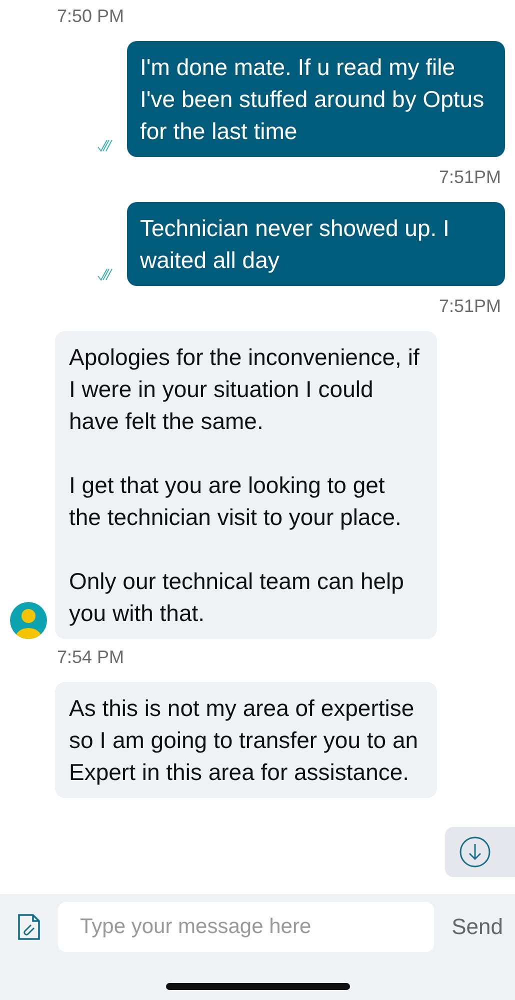  Describe the element at coordinates (246, 927) in the screenshot. I see `message-input: Type your message here` at that location.